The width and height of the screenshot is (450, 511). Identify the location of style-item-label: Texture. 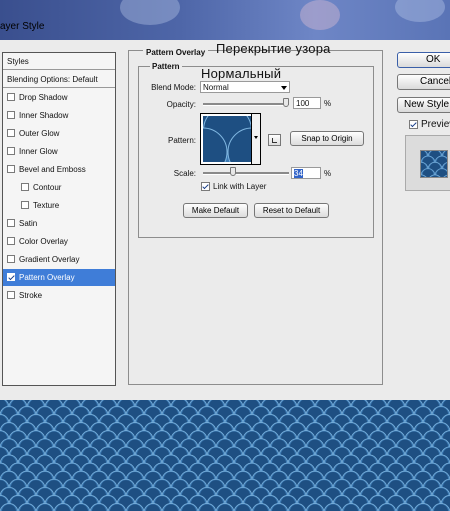
(46, 205).